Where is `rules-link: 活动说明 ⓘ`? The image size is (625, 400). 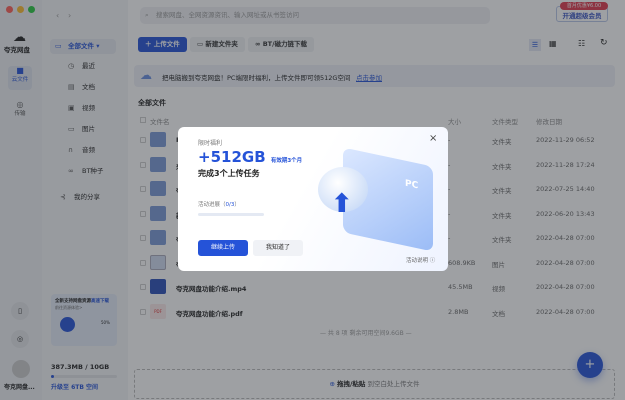
rules-link: 活动说明 ⓘ is located at coordinates (420, 260).